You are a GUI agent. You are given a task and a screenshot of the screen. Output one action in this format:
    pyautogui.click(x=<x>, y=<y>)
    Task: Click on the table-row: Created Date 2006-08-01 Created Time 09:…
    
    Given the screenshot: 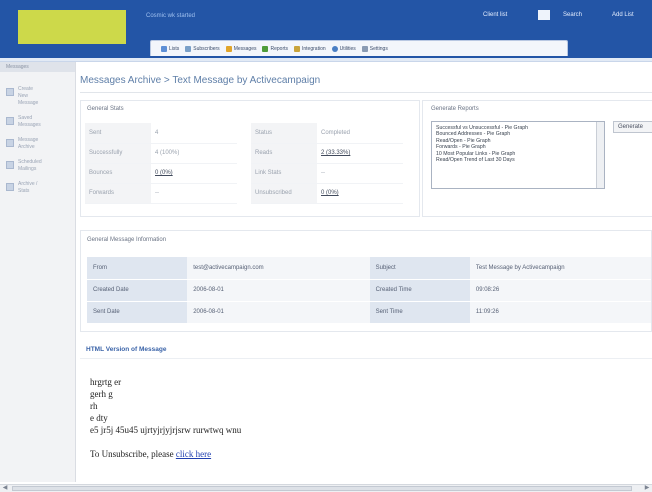 What is the action you would take?
    pyautogui.click(x=369, y=290)
    